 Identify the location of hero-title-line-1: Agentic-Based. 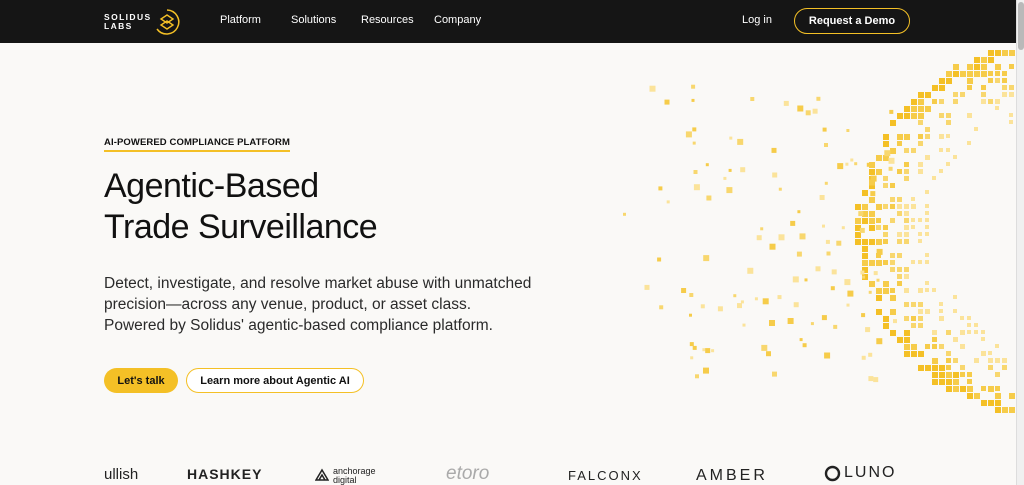
(211, 186).